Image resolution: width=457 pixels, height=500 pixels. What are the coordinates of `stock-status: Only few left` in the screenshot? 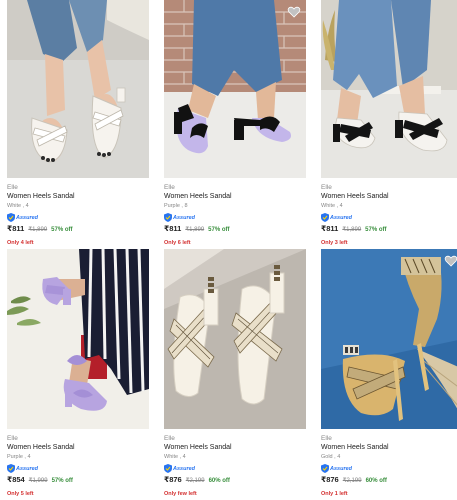 It's located at (180, 494).